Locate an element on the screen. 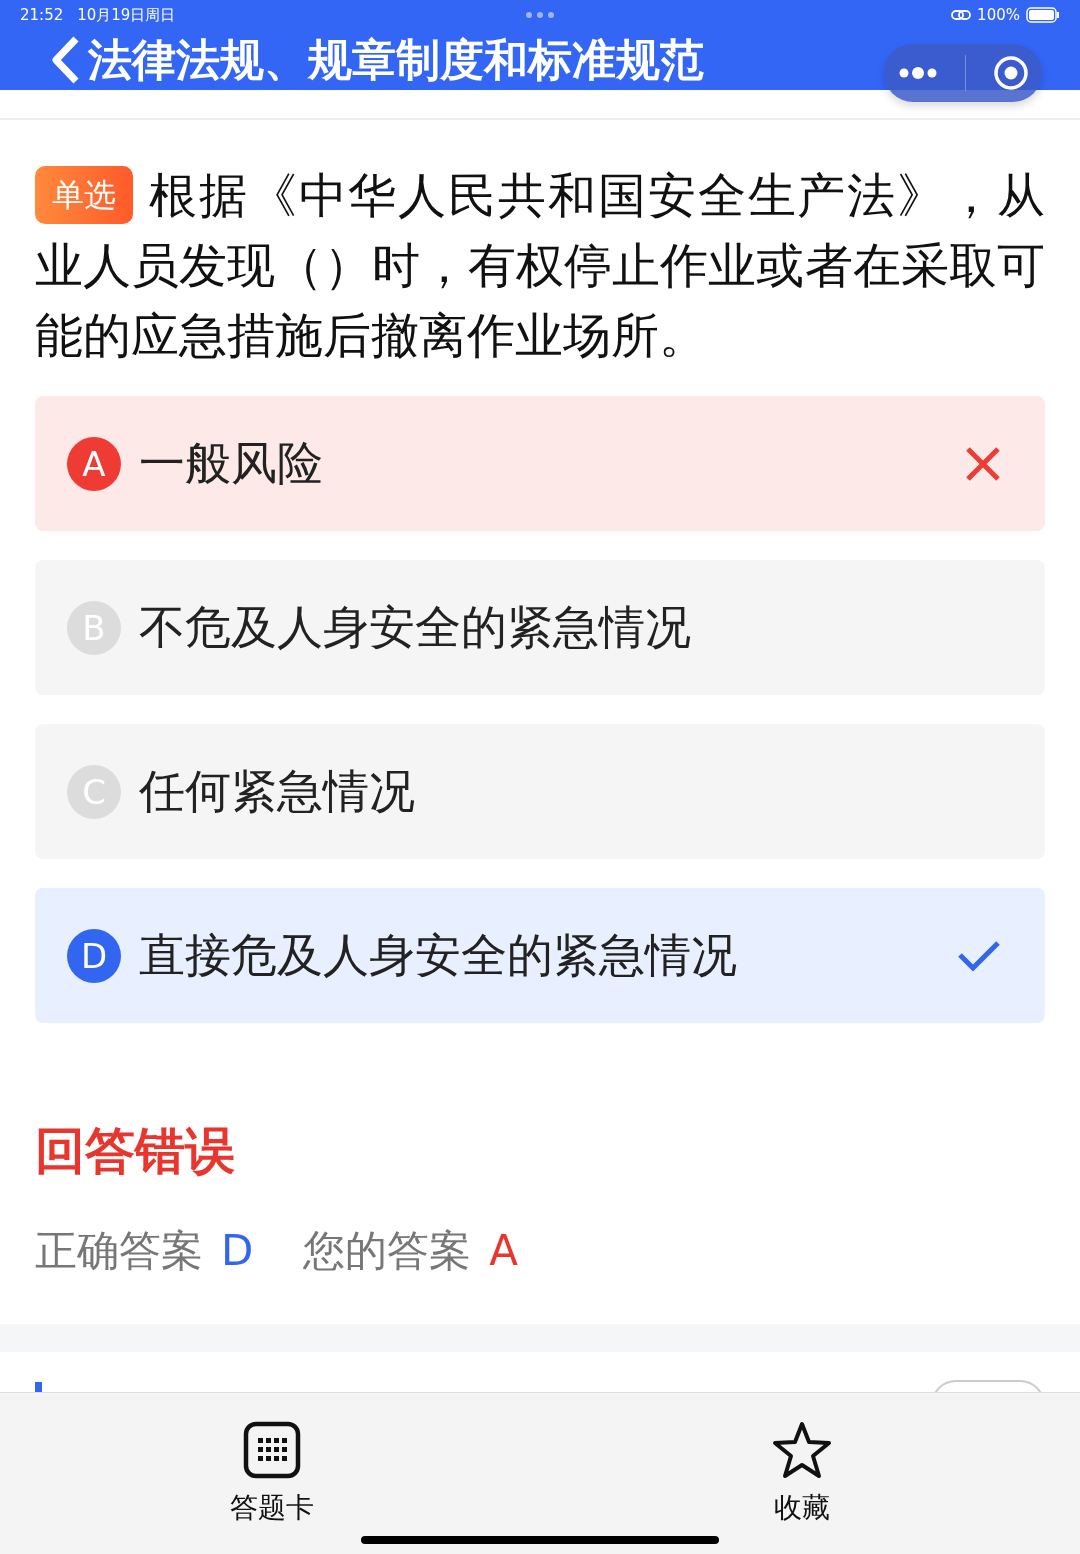  tab-item: 收藏 is located at coordinates (802, 1474).